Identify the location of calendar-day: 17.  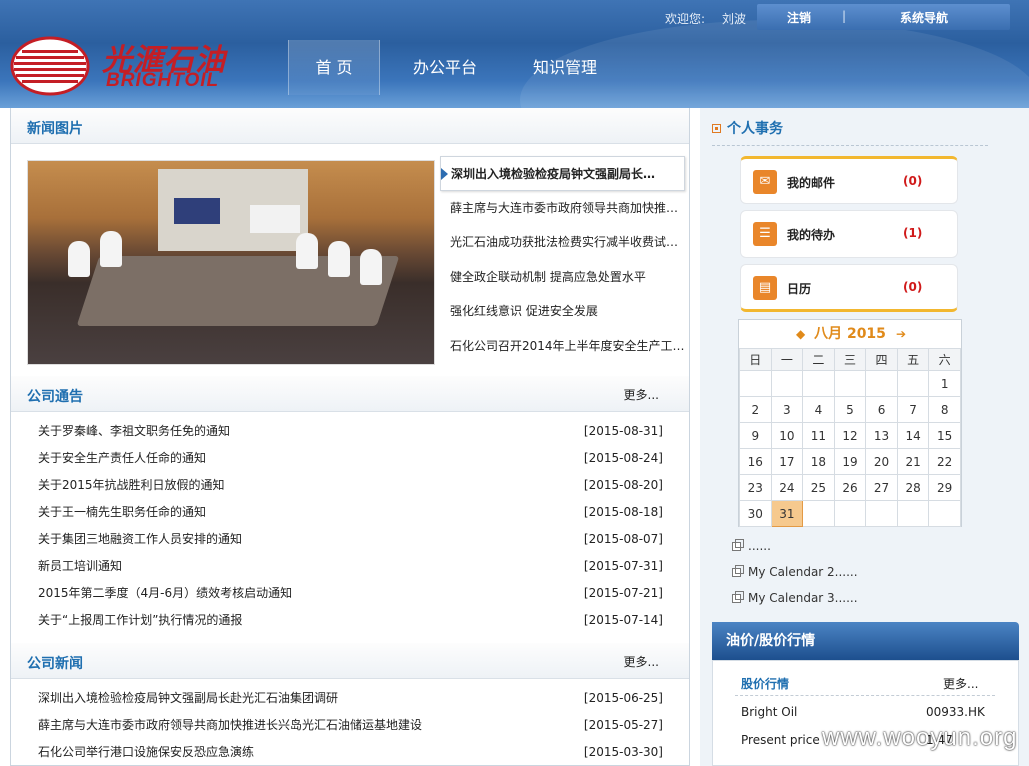
(787, 461).